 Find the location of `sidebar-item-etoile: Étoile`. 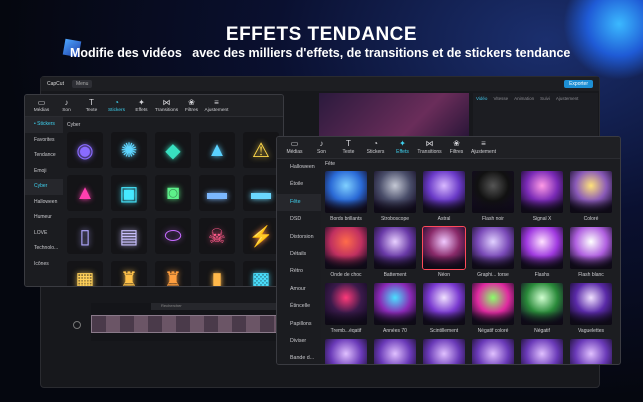

sidebar-item-etoile: Étoile is located at coordinates (299, 184).